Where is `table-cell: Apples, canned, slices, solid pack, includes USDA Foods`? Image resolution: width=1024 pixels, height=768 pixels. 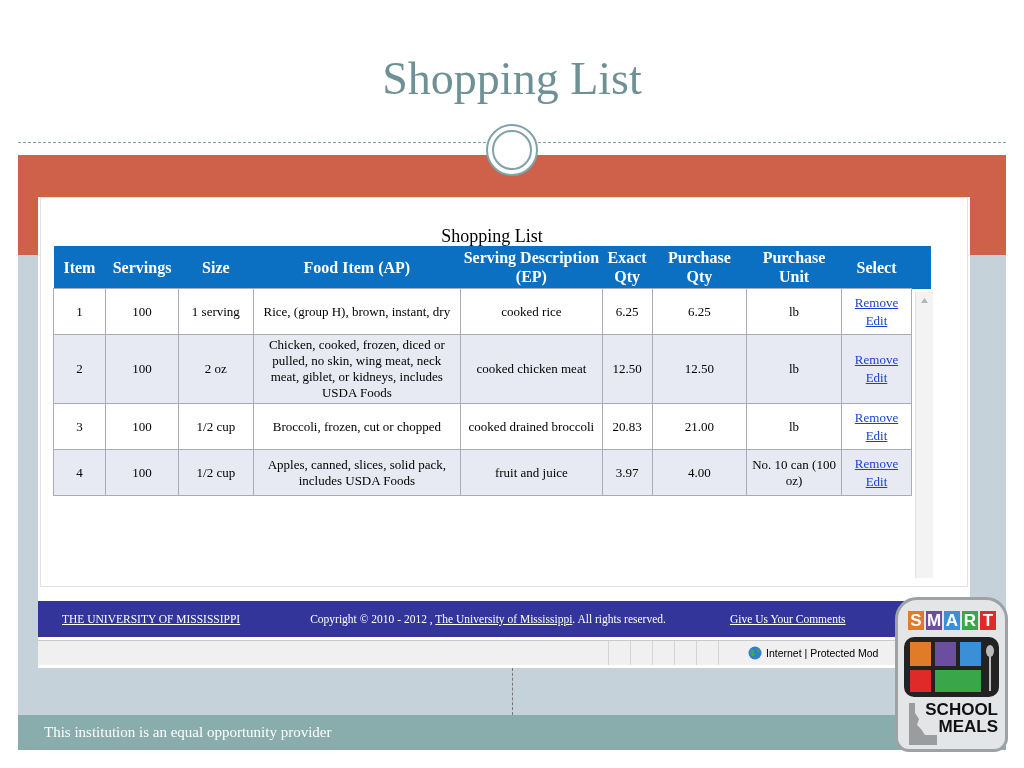
table-cell: Apples, canned, slices, solid pack, includes USDA Foods is located at coordinates (357, 472).